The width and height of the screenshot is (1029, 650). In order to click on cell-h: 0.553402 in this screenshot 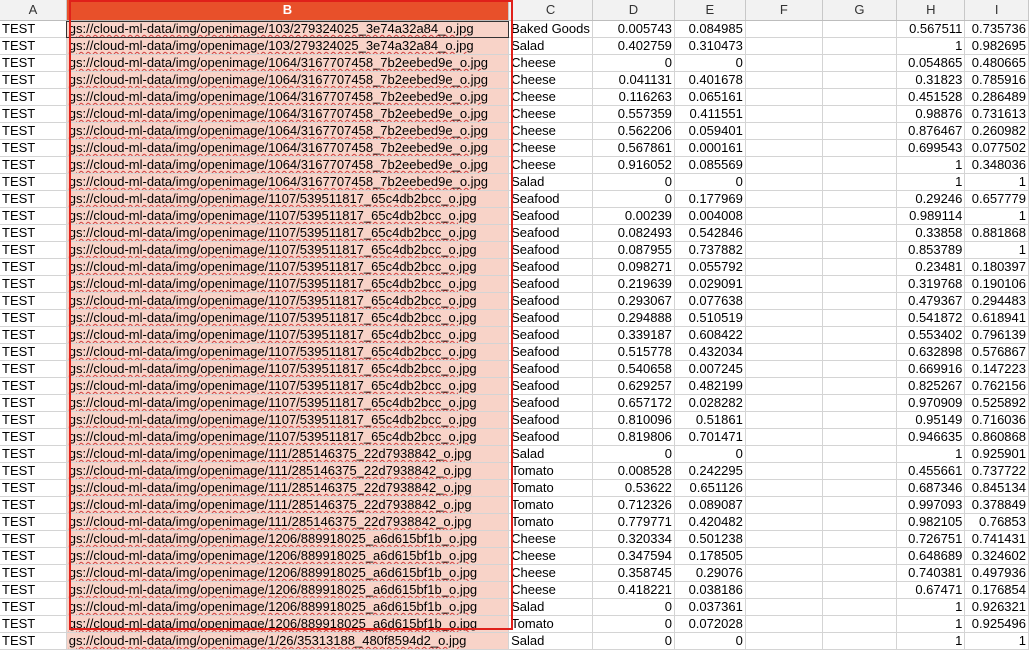, I will do `click(931, 335)`.